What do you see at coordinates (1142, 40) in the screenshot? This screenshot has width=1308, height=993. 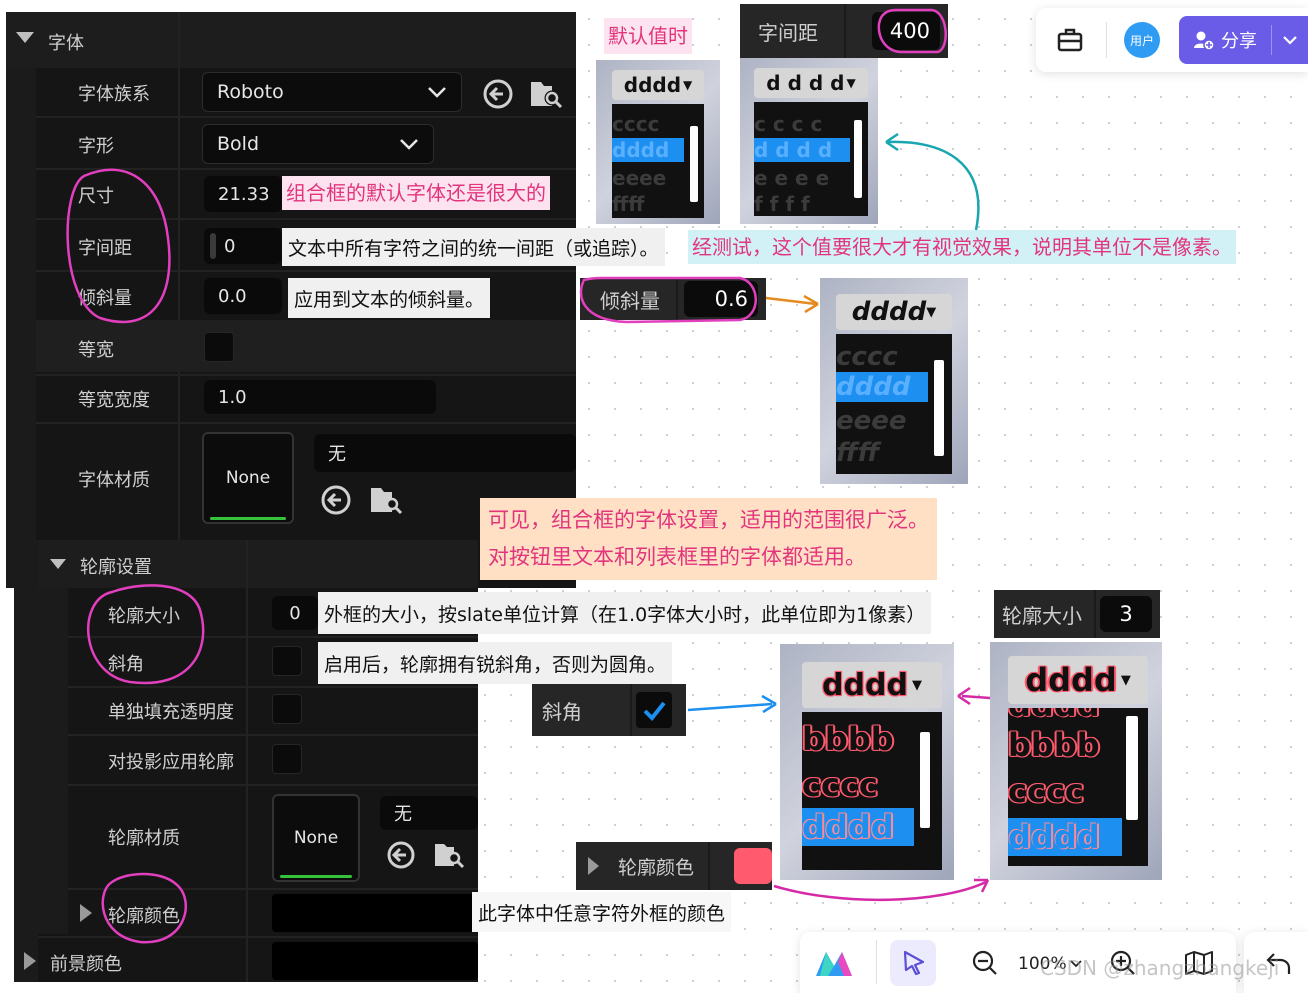 I see `avatar: 用户` at bounding box center [1142, 40].